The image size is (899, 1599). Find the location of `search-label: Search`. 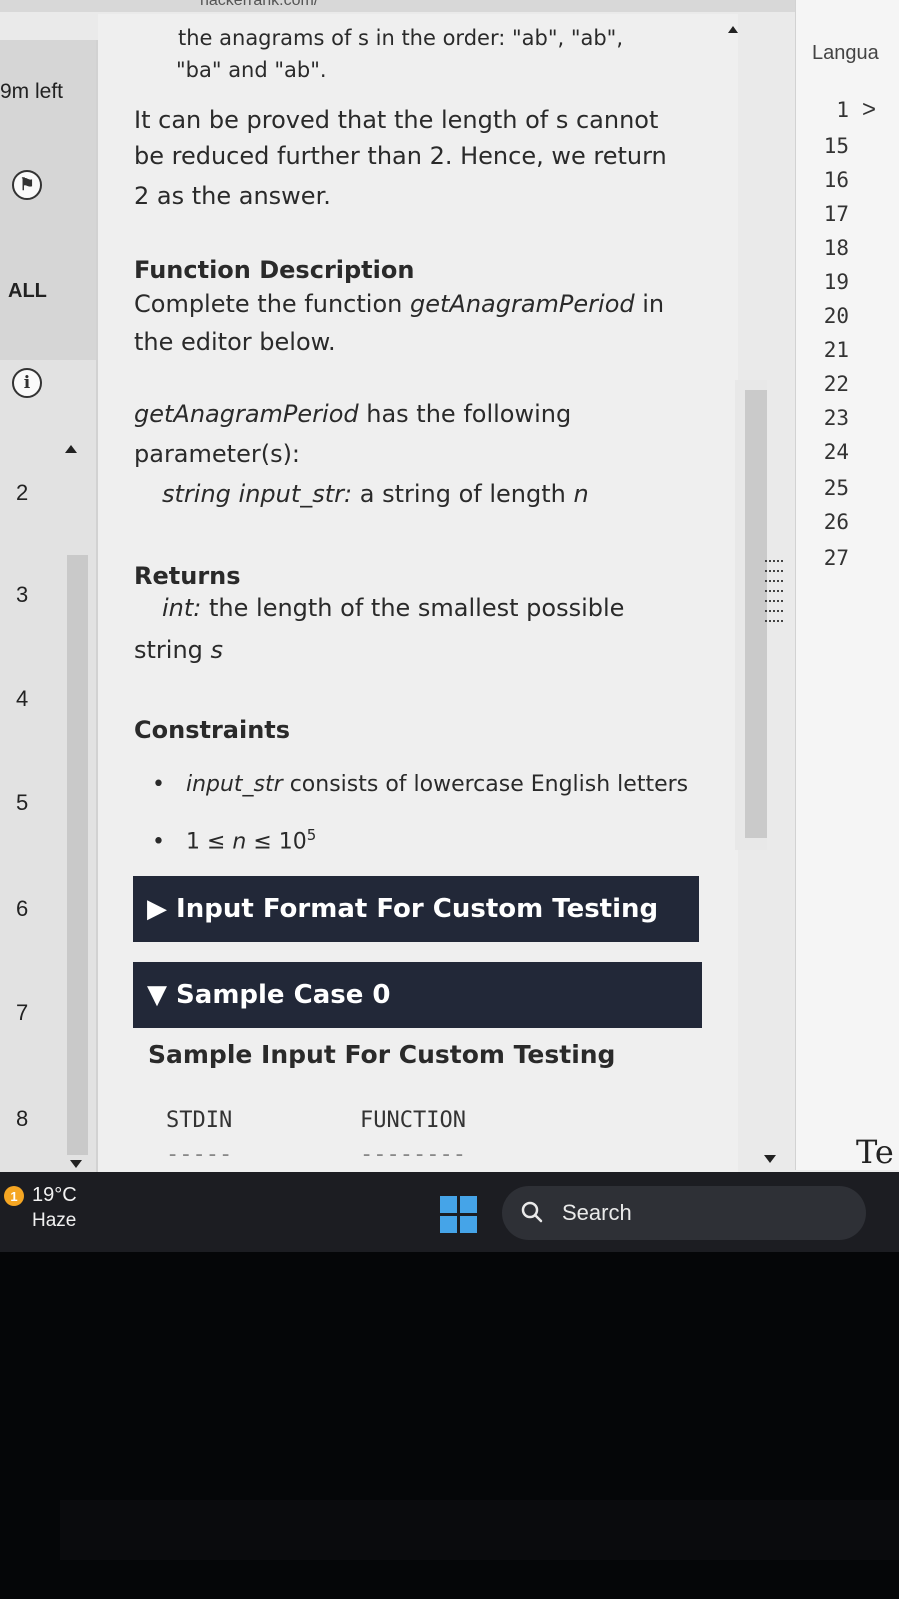

search-label: Search is located at coordinates (597, 1212).